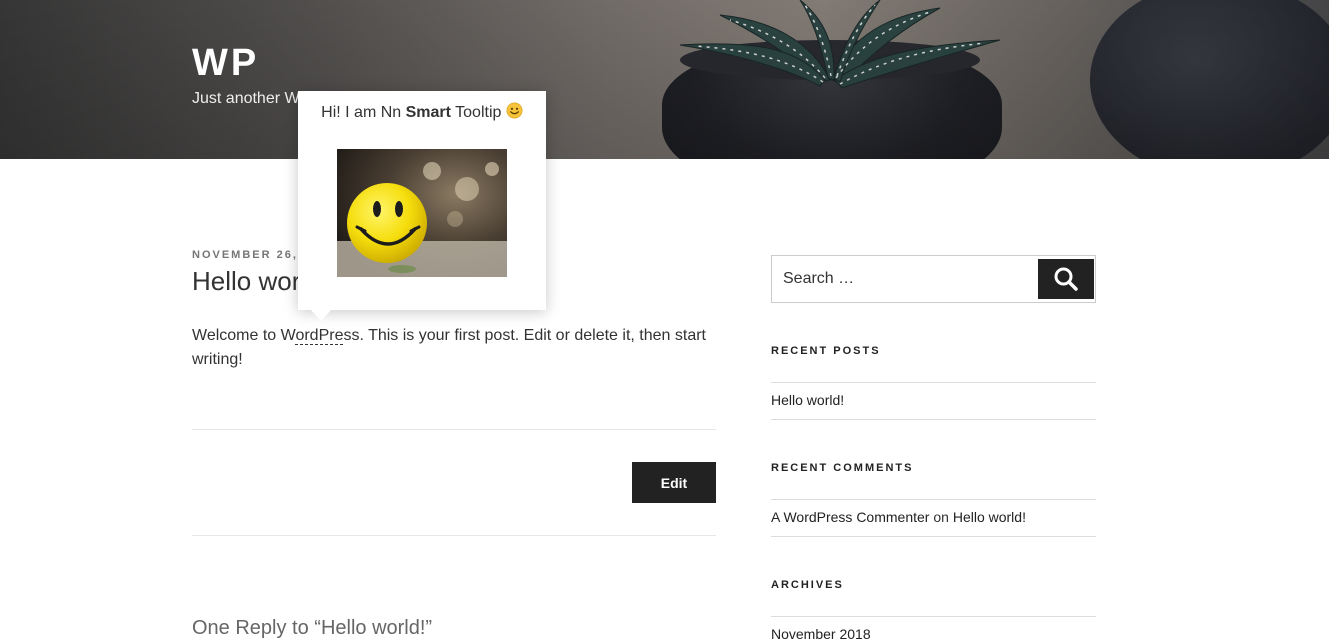 This screenshot has width=1329, height=642. Describe the element at coordinates (245, 255) in the screenshot. I see `post-date: NOVEMBER 26,` at that location.